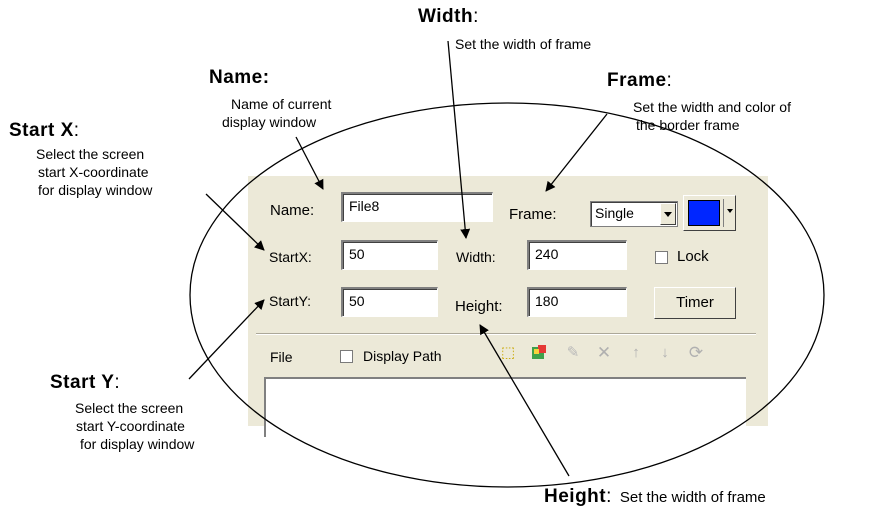  I want to click on startx-arrow, so click(235, 222).